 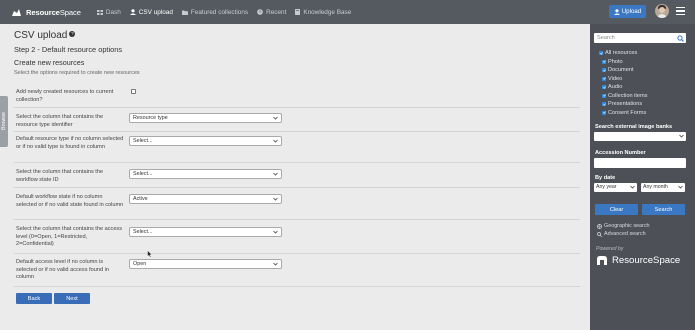 I want to click on footer-brand-name: ResourceSpace, so click(x=646, y=260).